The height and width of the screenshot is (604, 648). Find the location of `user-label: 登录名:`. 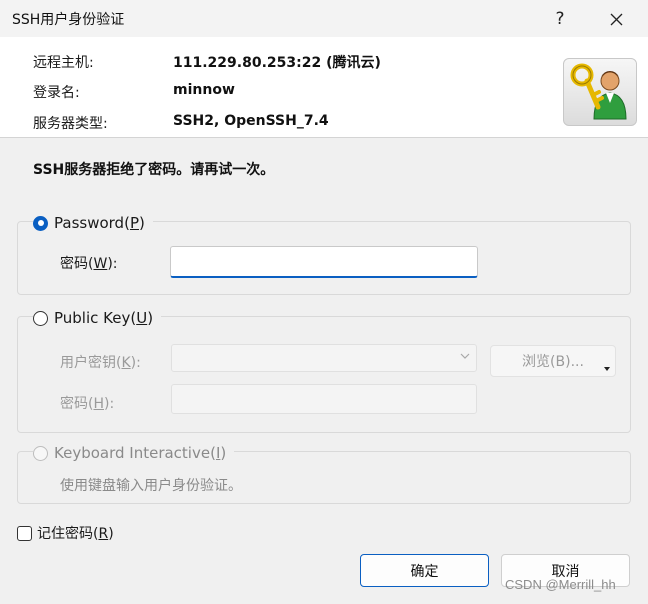

user-label: 登录名: is located at coordinates (56, 93).